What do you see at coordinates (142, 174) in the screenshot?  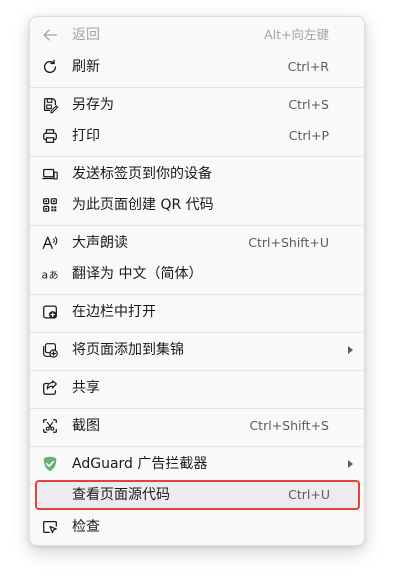 I see `menu-item-label: 发送标签页到你的设备` at bounding box center [142, 174].